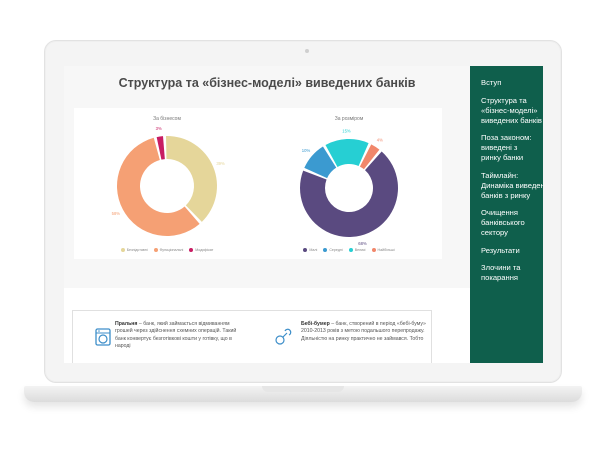  I want to click on nav-item-crimes: Злочини та покарання, so click(512, 273).